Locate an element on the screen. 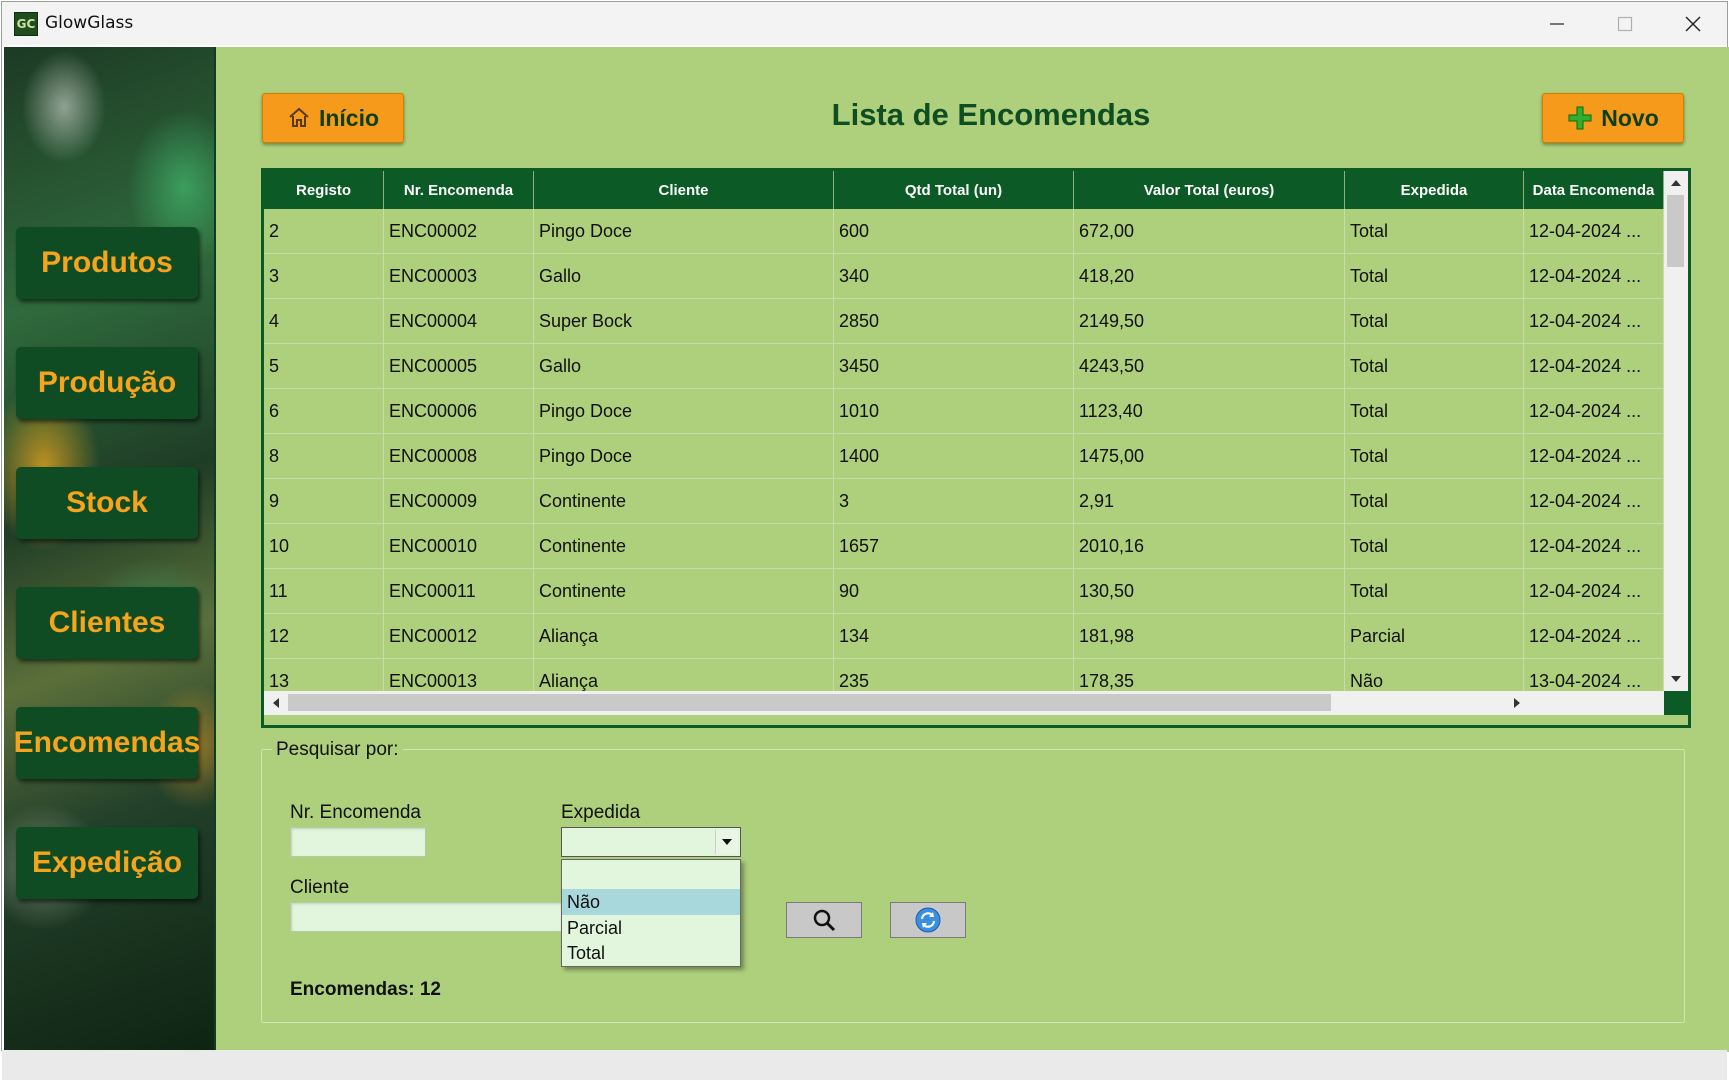 The width and height of the screenshot is (1729, 1080). table-cell: 340 is located at coordinates (954, 276).